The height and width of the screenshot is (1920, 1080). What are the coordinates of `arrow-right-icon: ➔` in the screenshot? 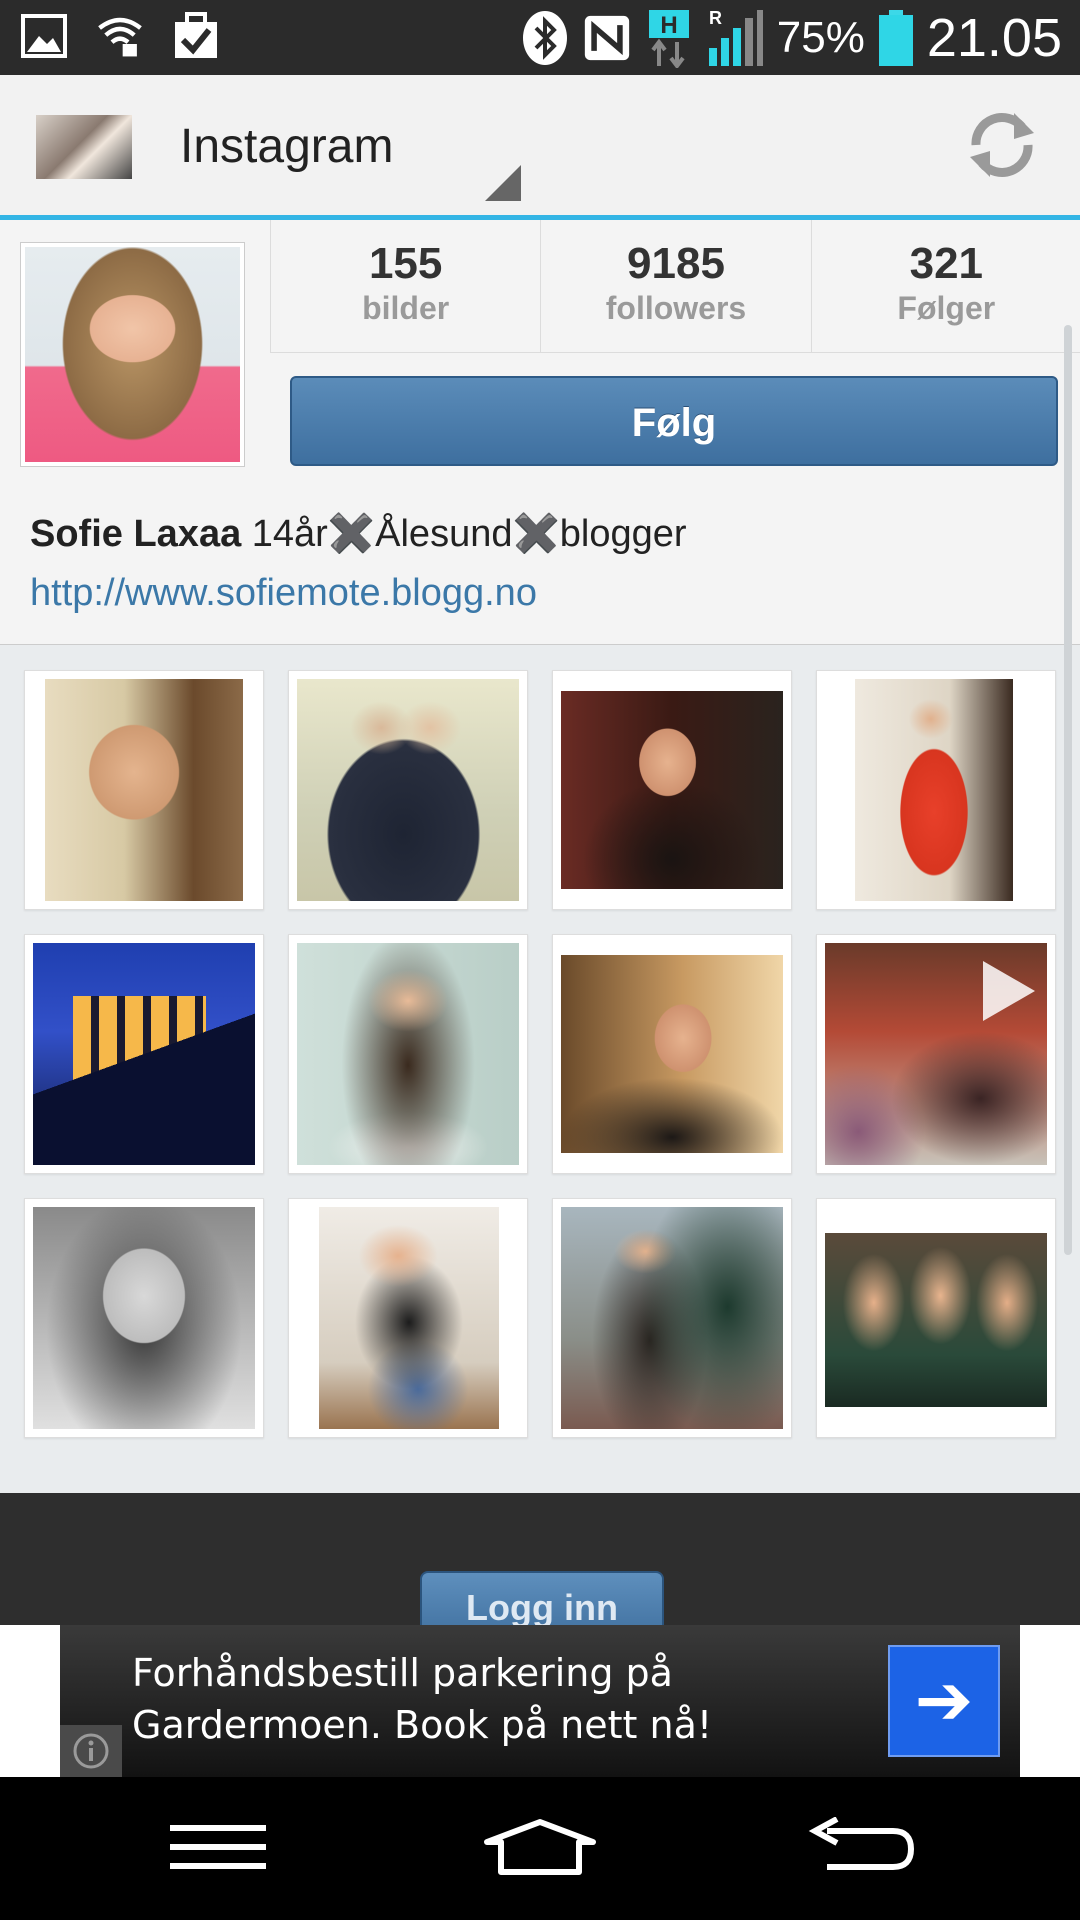 It's located at (944, 1701).